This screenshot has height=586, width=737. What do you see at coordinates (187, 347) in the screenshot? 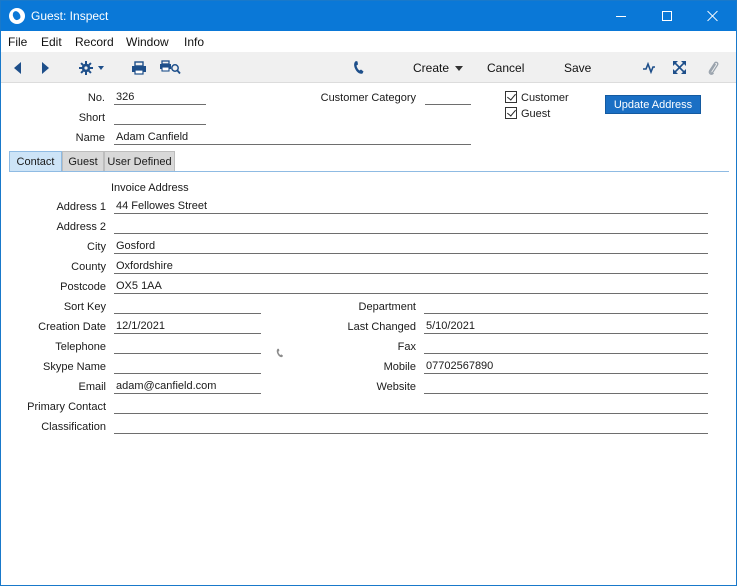
I see `telephone-field` at bounding box center [187, 347].